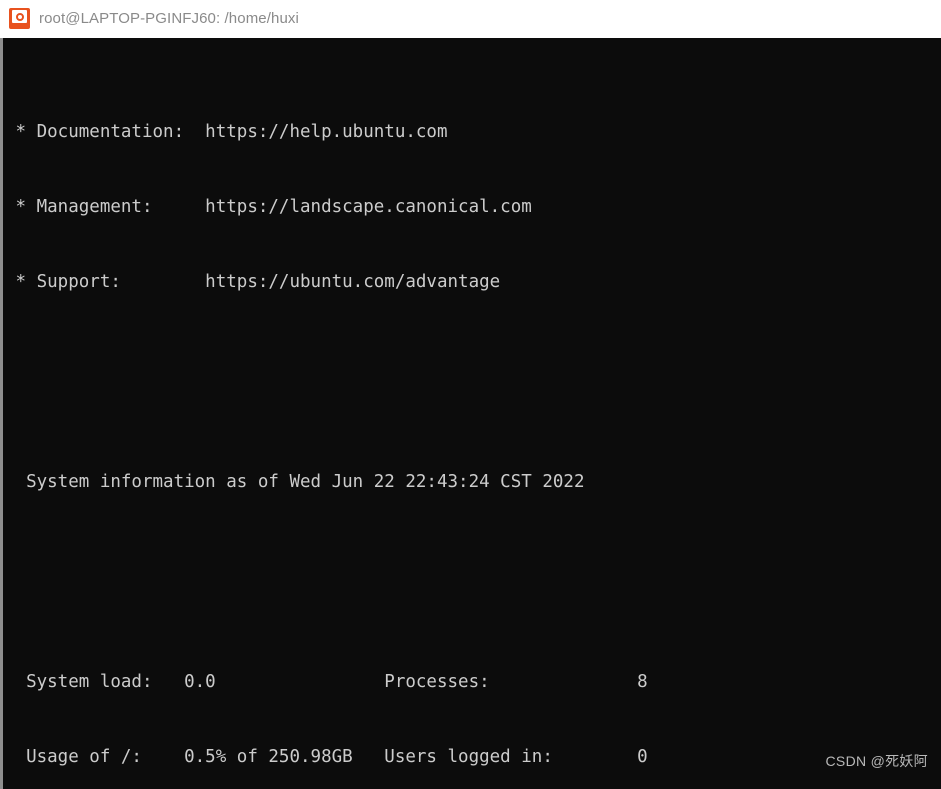  Describe the element at coordinates (470, 19) in the screenshot. I see `window-titlebar: root@LAPTOP-PGINFJ60: /home/huxi` at that location.